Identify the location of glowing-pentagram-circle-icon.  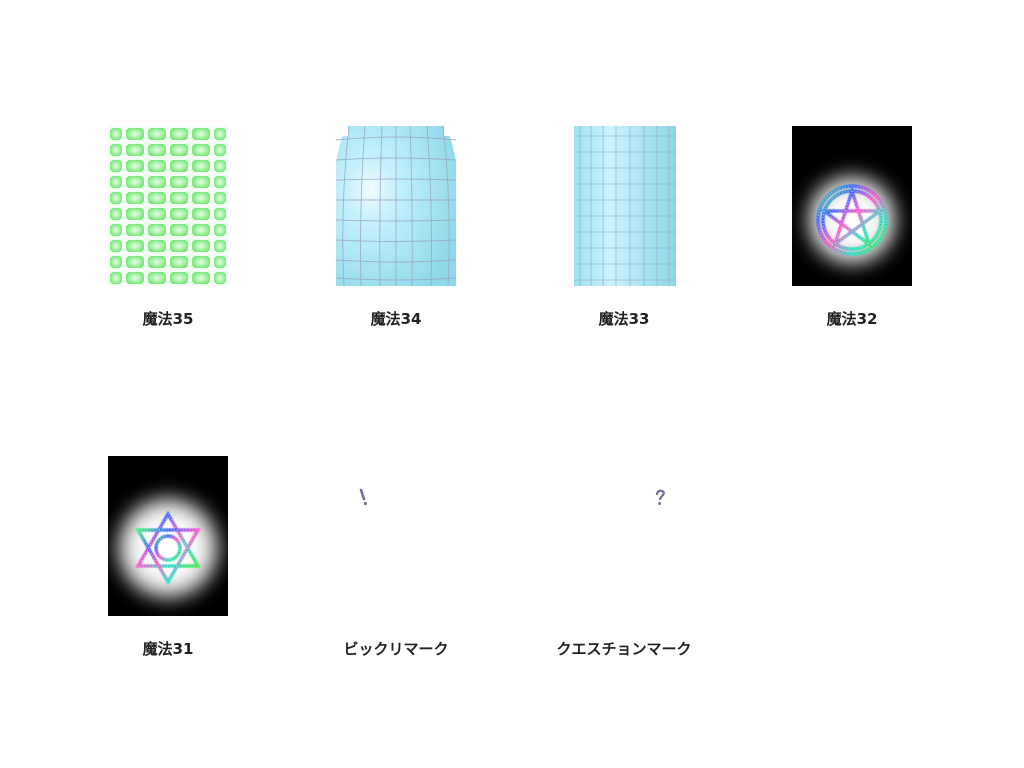
(852, 206).